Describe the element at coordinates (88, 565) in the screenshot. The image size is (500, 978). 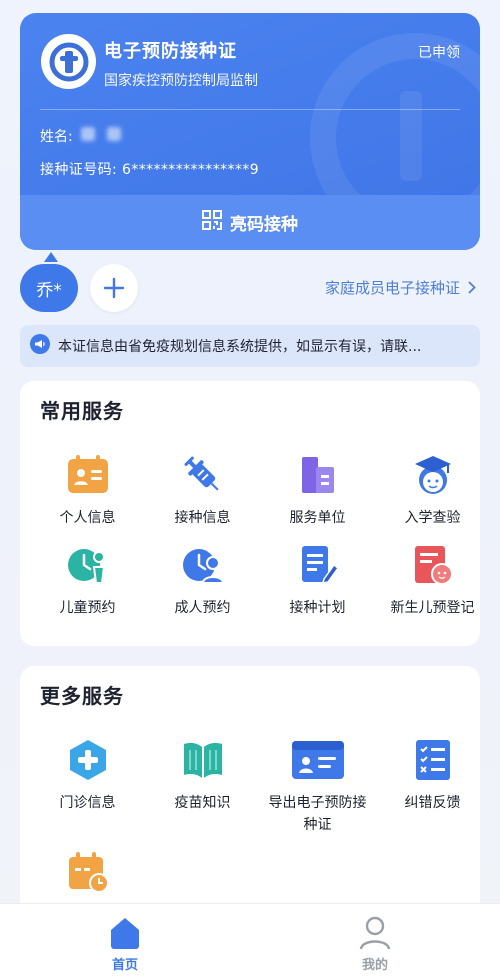
I see `child-clock-icon` at that location.